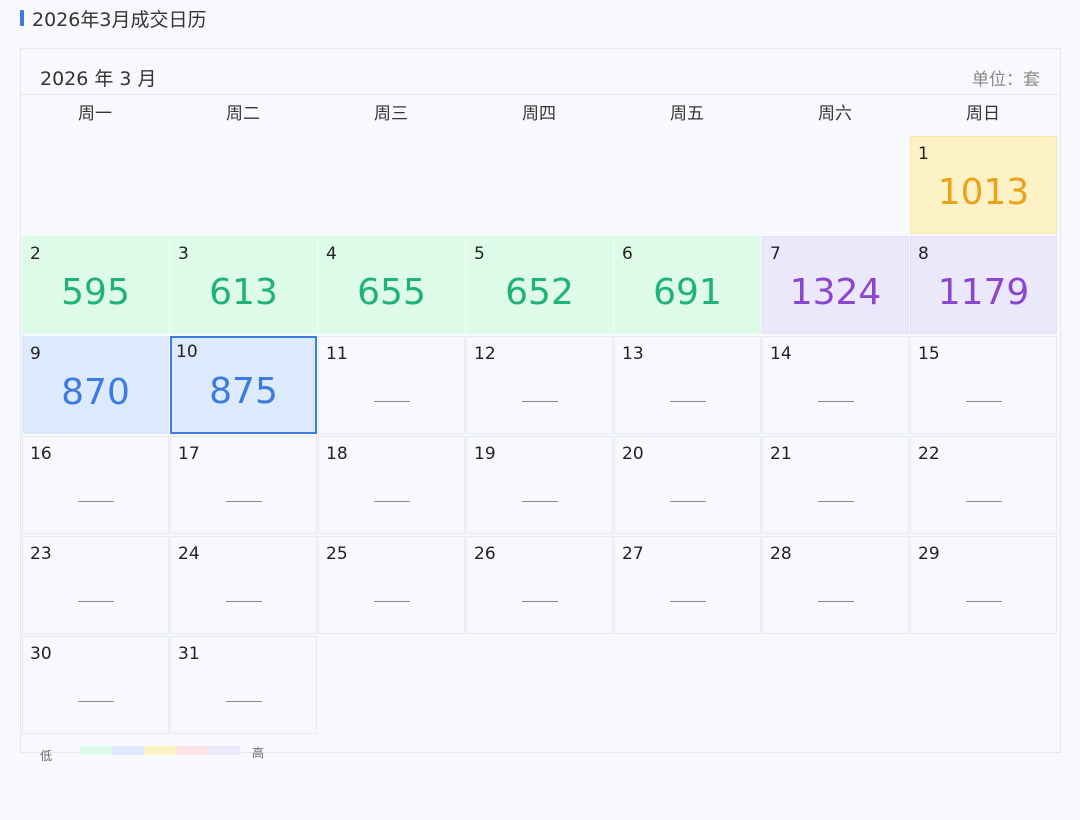 This screenshot has height=820, width=1080. Describe the element at coordinates (391, 385) in the screenshot. I see `day-cell-11: 11` at that location.